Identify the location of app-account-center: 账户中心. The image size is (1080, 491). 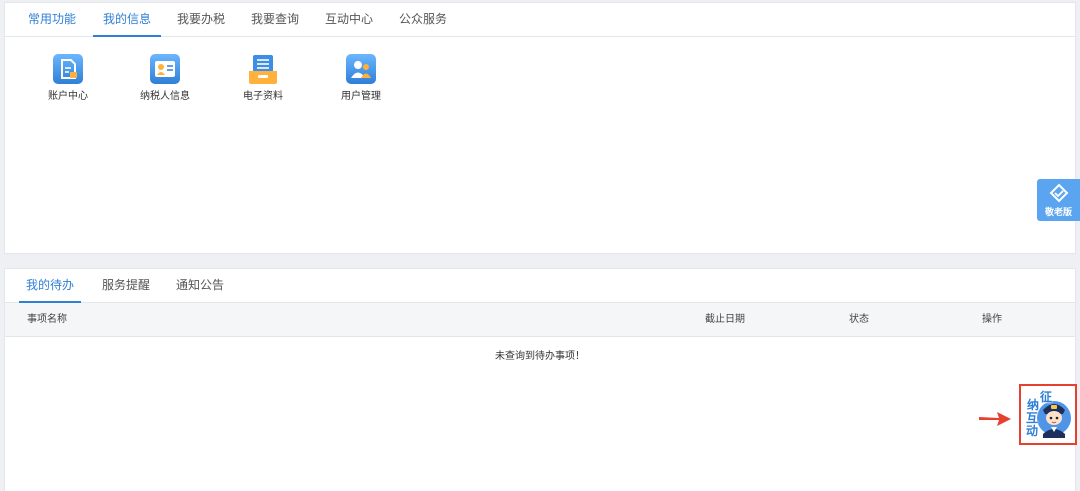
(68, 79).